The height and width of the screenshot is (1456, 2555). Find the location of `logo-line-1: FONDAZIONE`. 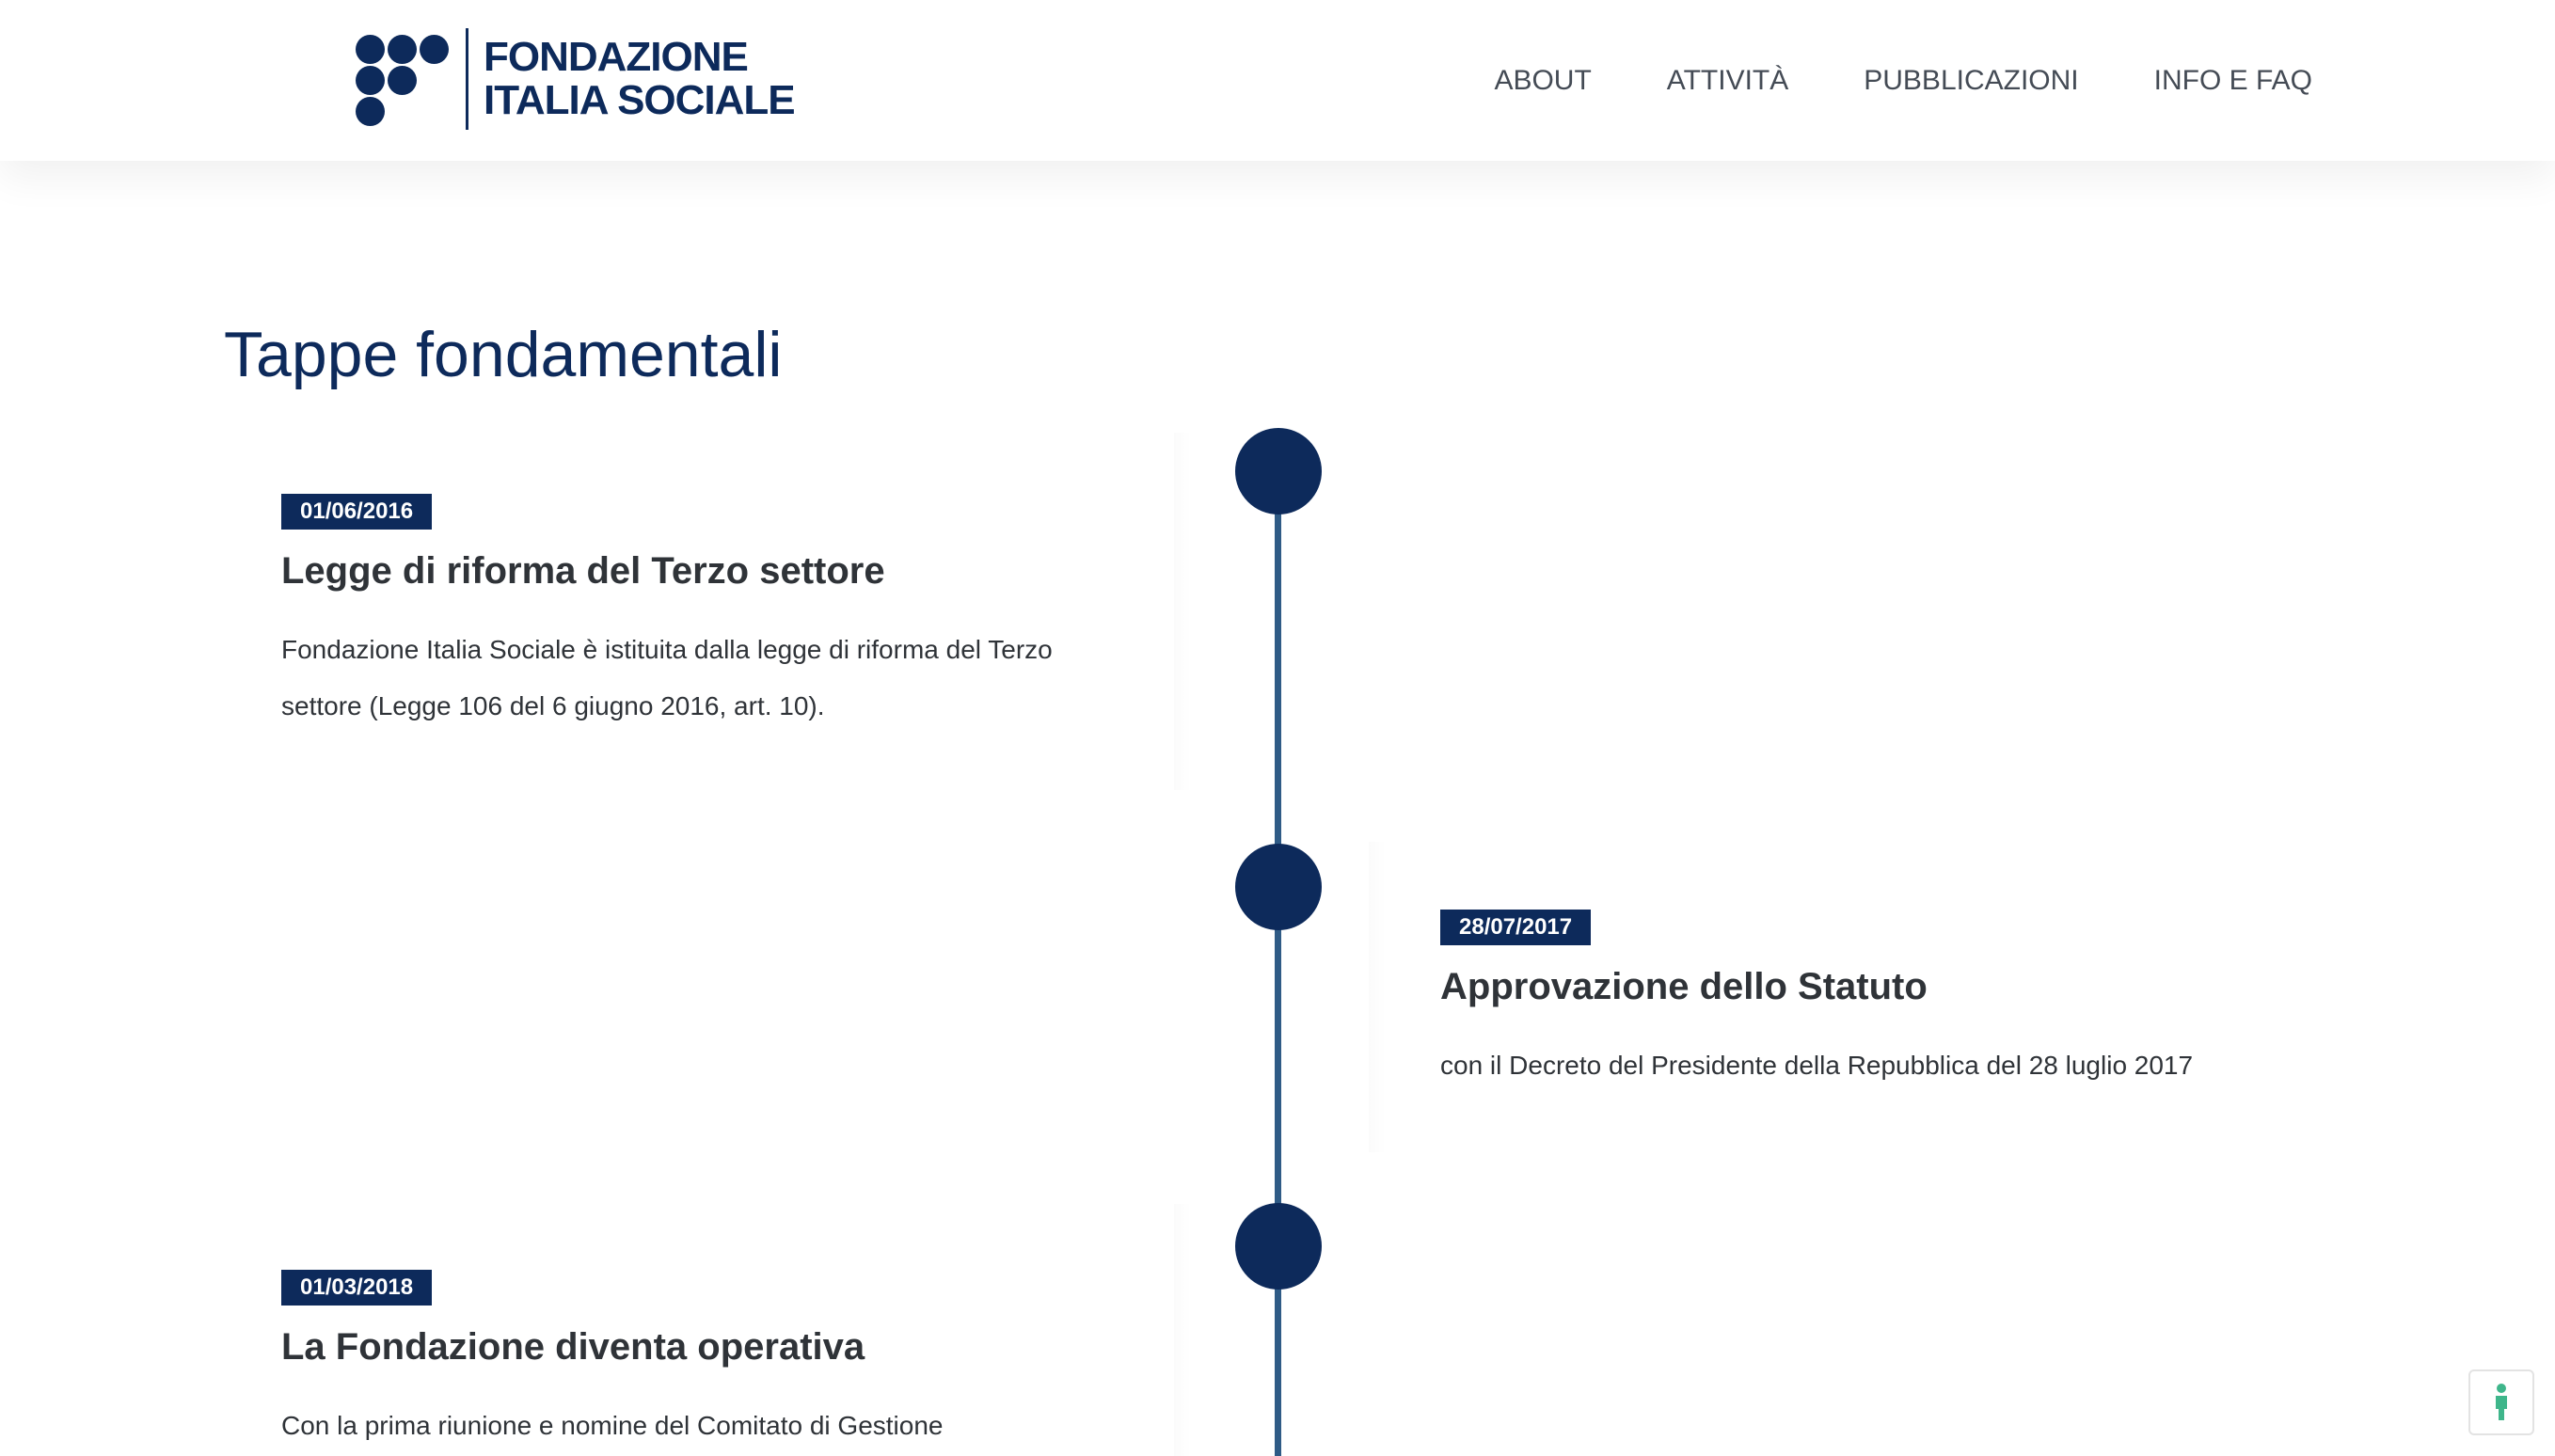

logo-line-1: FONDAZIONE is located at coordinates (616, 57).